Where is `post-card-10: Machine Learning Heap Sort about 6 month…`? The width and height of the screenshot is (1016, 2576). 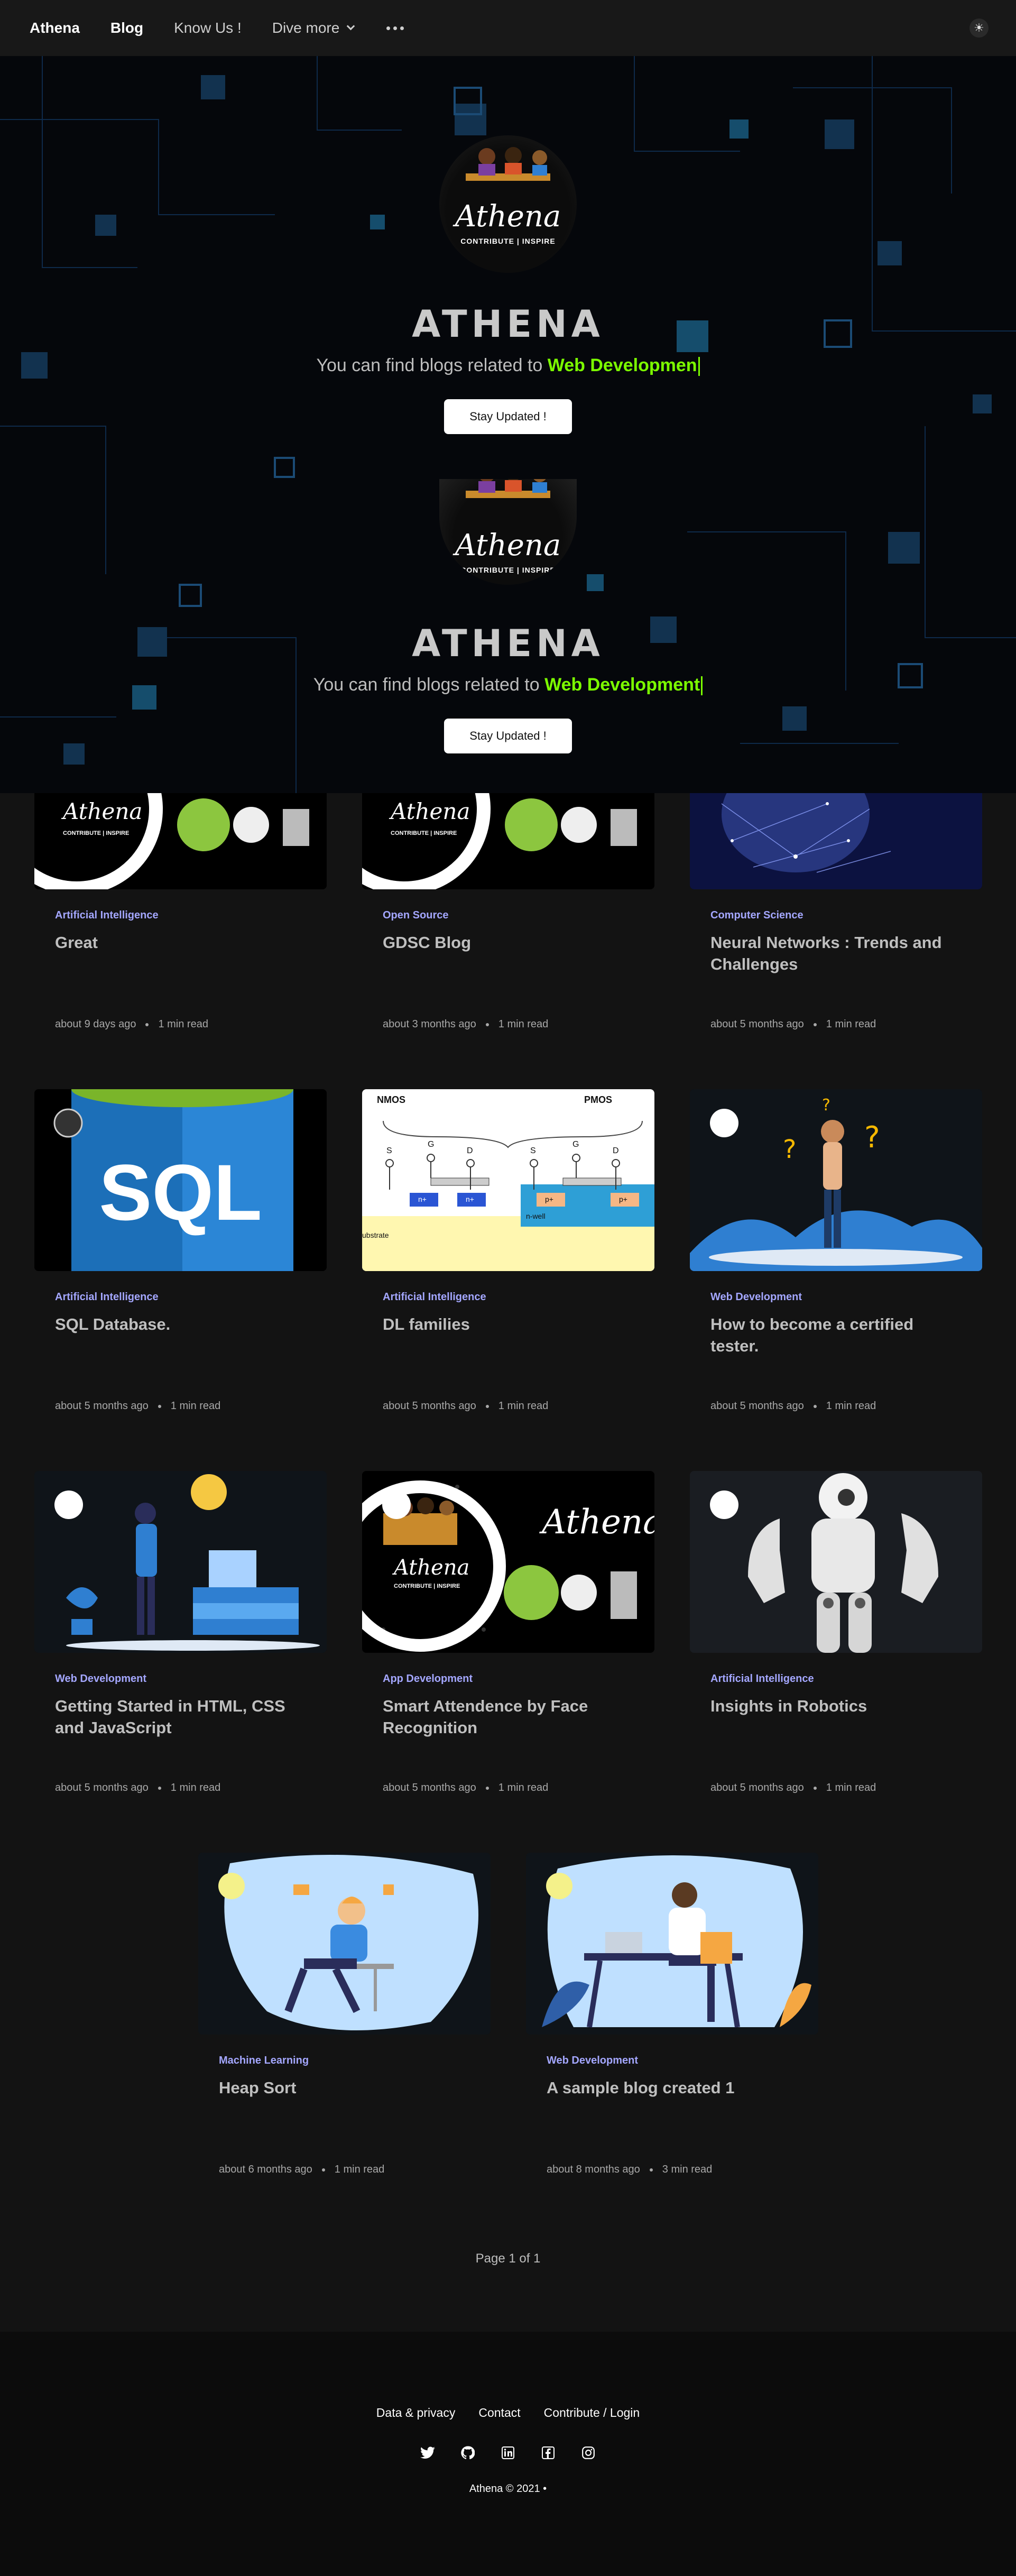 post-card-10: Machine Learning Heap Sort about 6 month… is located at coordinates (344, 2014).